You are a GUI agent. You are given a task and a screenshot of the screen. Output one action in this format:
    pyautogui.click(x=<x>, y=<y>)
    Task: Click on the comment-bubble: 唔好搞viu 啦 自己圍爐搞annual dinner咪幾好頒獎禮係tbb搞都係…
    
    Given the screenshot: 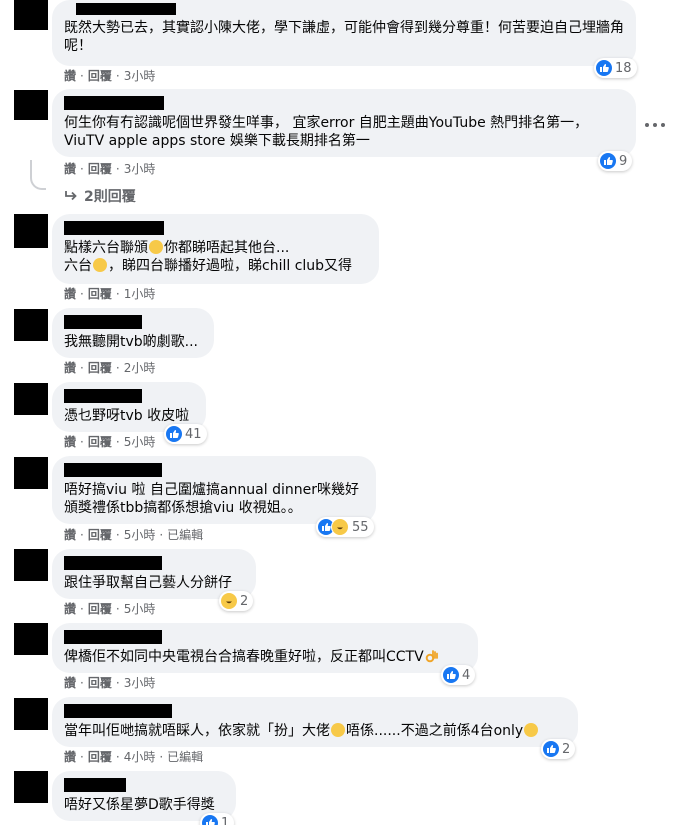 What is the action you would take?
    pyautogui.click(x=214, y=490)
    